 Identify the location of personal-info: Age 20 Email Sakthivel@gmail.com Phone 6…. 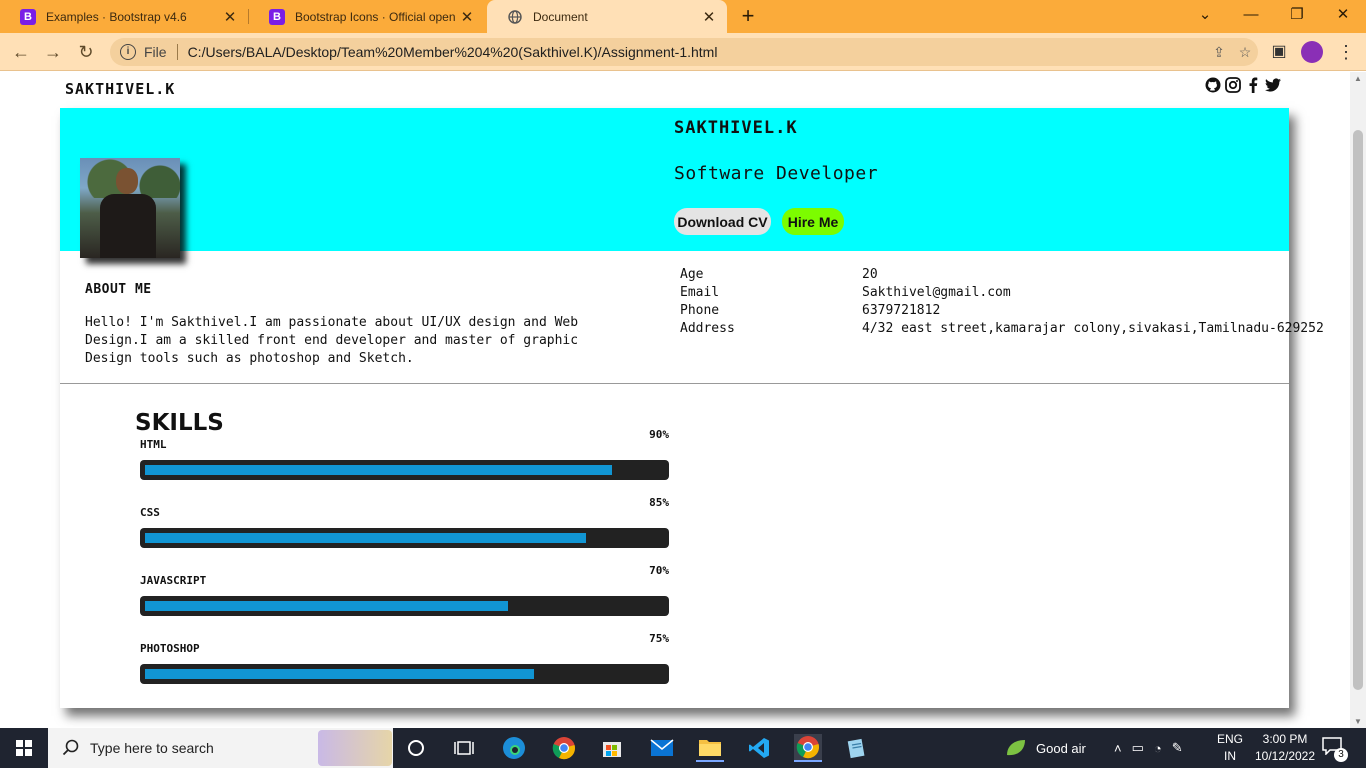
(1002, 302).